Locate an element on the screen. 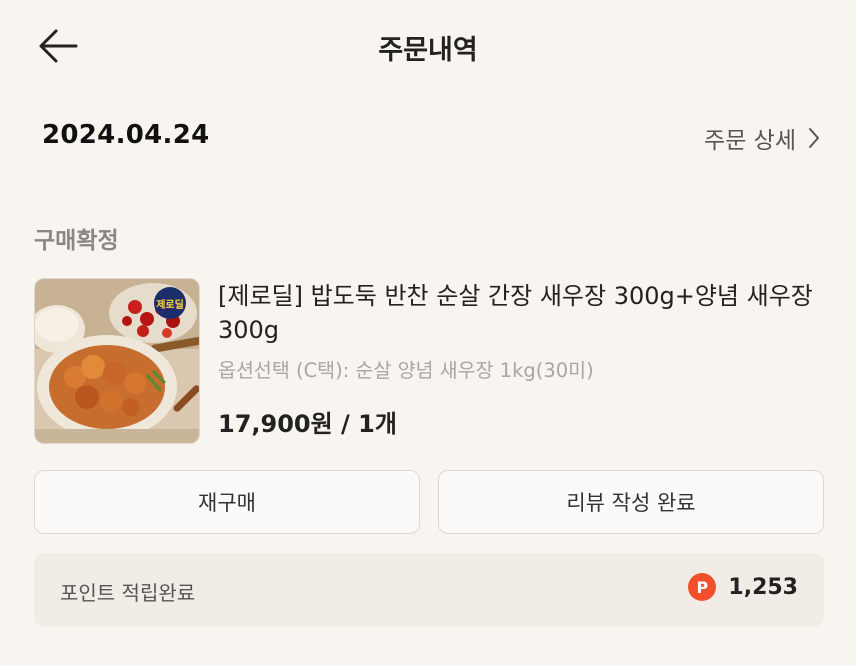 The height and width of the screenshot is (666, 856). product-thumbnail: 제로딜 is located at coordinates (117, 361).